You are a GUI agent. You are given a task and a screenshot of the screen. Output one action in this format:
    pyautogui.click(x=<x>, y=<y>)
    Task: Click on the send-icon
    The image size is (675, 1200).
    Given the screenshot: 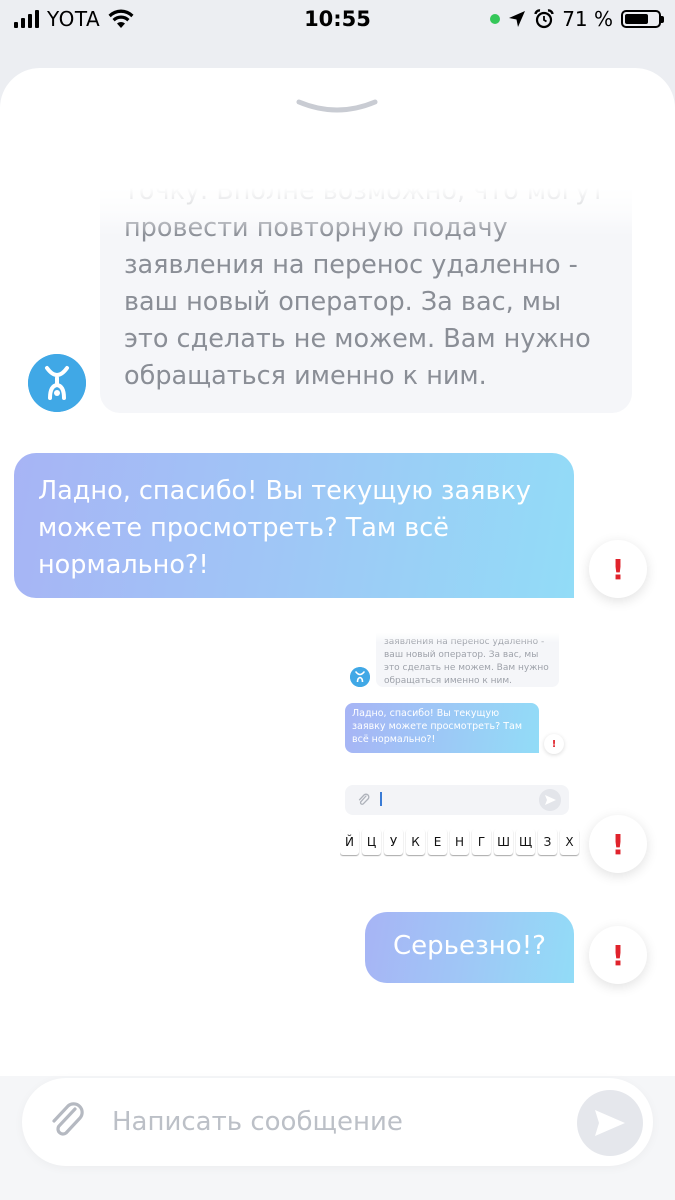 What is the action you would take?
    pyautogui.click(x=610, y=1123)
    